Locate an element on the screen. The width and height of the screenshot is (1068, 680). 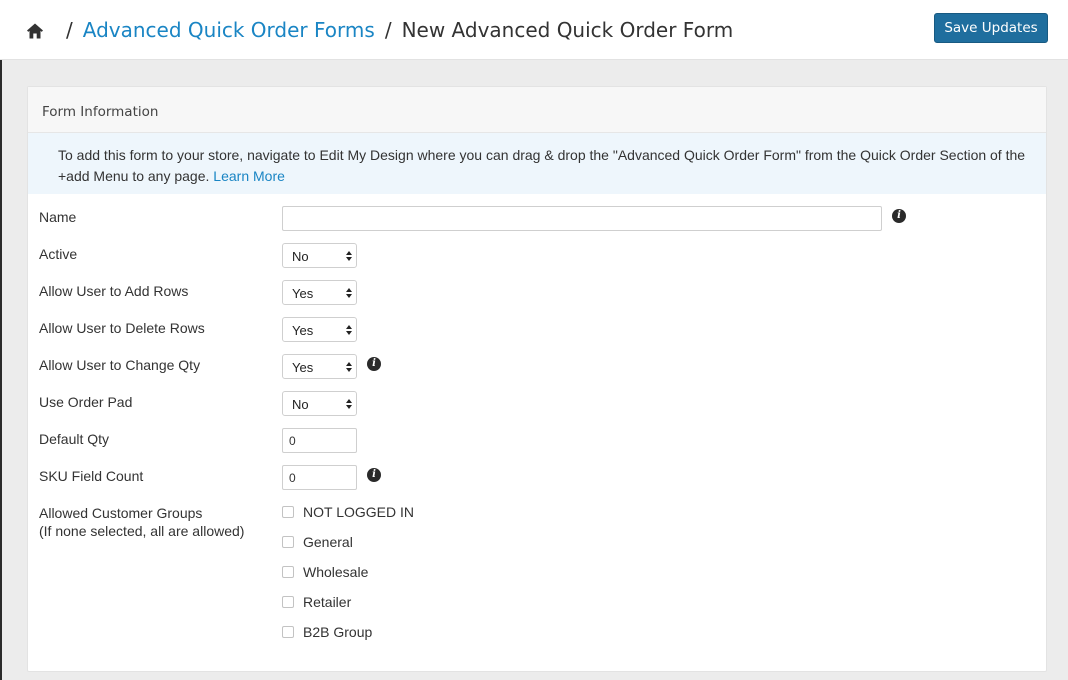
change-qty-select: Yes is located at coordinates (319, 366).